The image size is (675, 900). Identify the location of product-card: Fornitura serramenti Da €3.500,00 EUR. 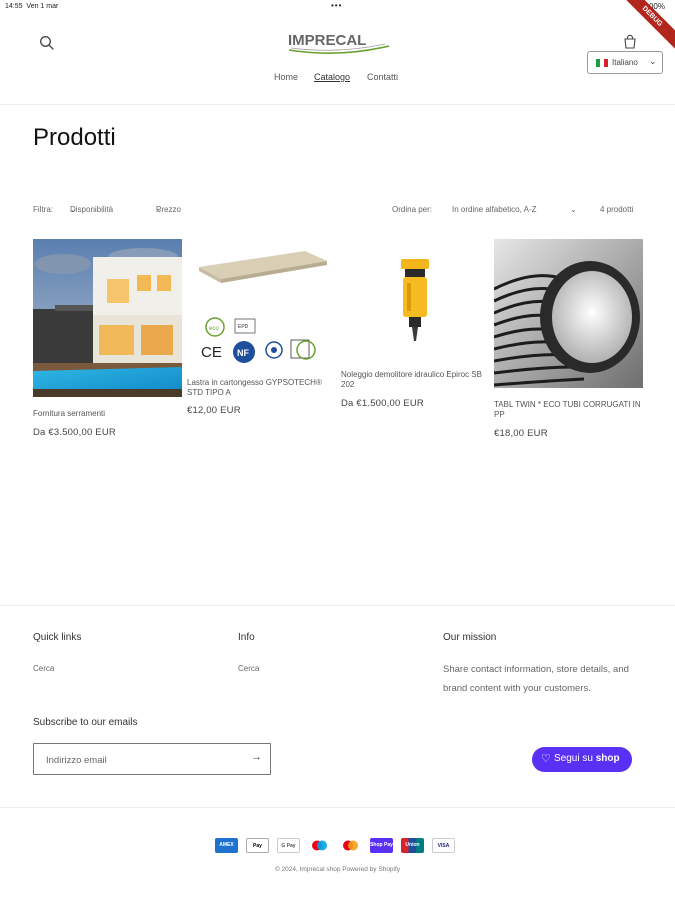
(107, 339).